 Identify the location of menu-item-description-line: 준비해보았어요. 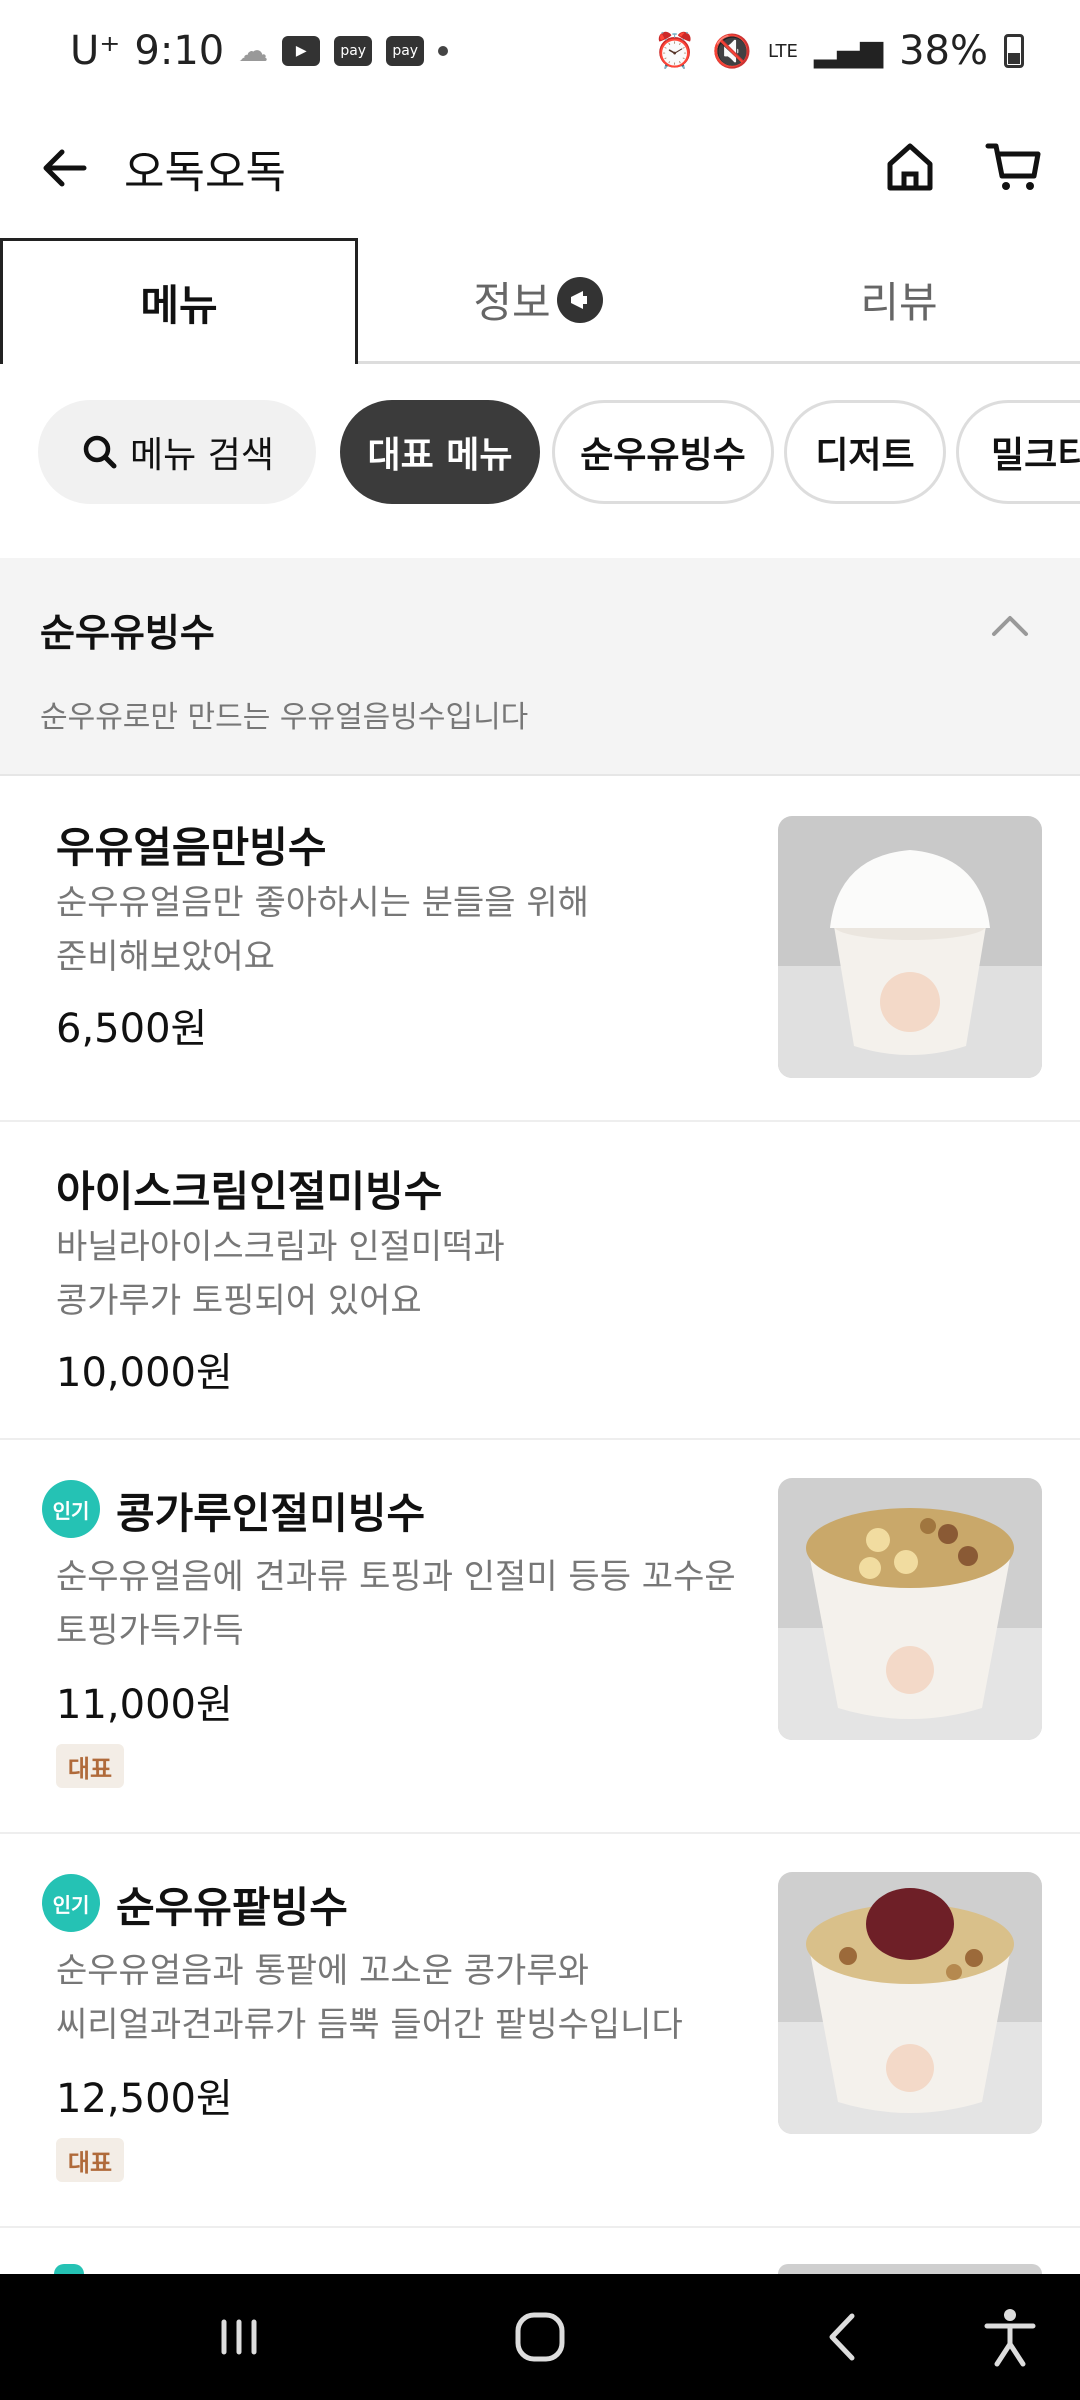
(165, 957).